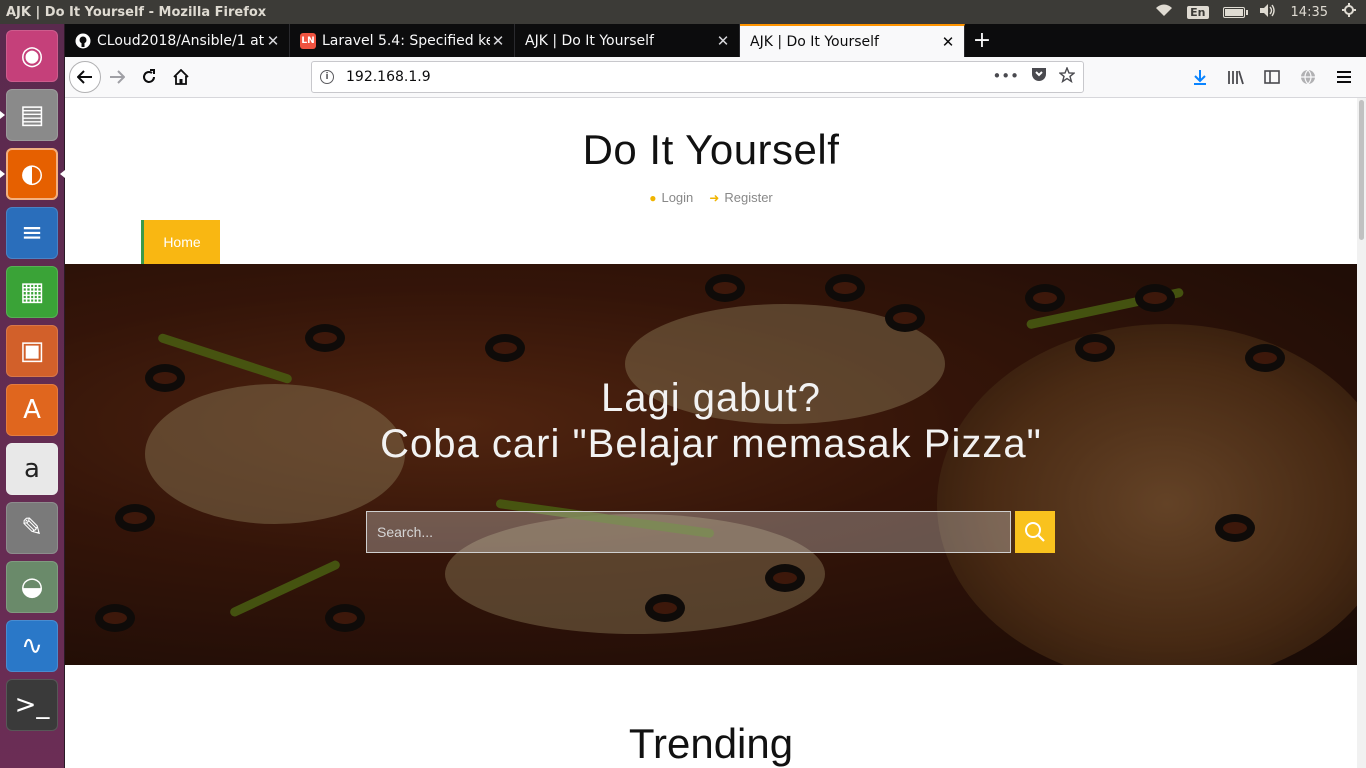 This screenshot has width=1366, height=768. Describe the element at coordinates (1344, 77) in the screenshot. I see `menu-hamburger-icon` at that location.